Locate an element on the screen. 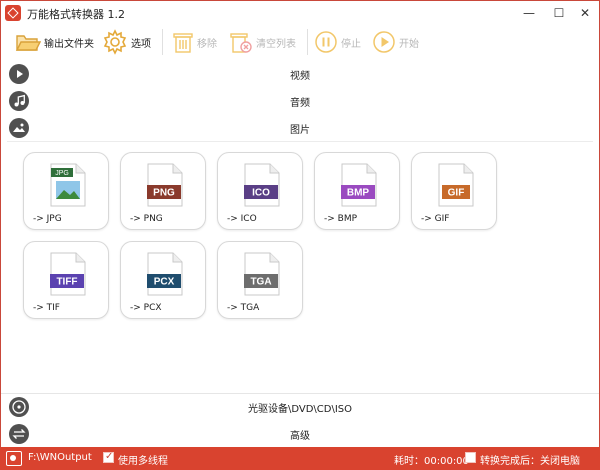 The height and width of the screenshot is (470, 600). maximize-button: ☐ is located at coordinates (559, 13).